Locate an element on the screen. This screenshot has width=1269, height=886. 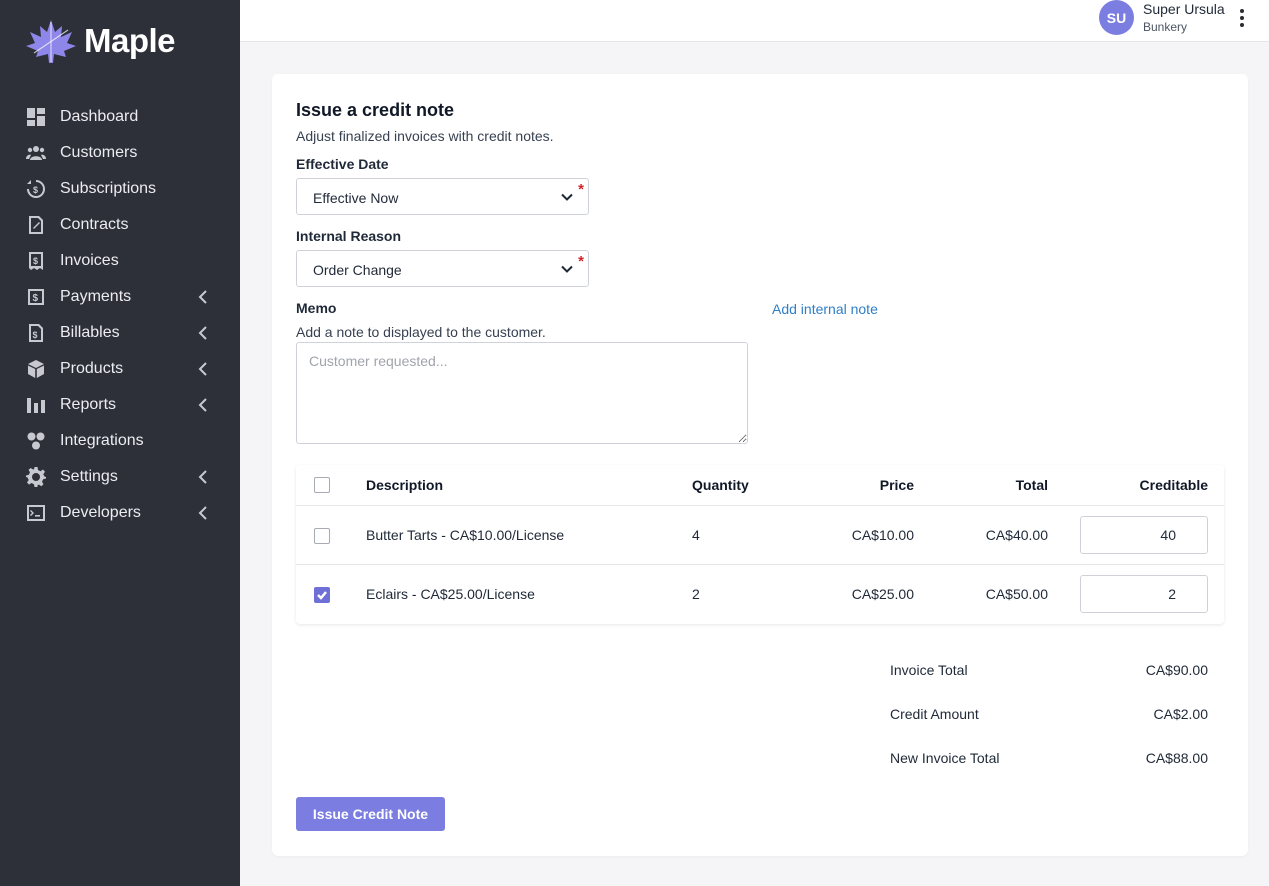
integrations-icon is located at coordinates (36, 441).